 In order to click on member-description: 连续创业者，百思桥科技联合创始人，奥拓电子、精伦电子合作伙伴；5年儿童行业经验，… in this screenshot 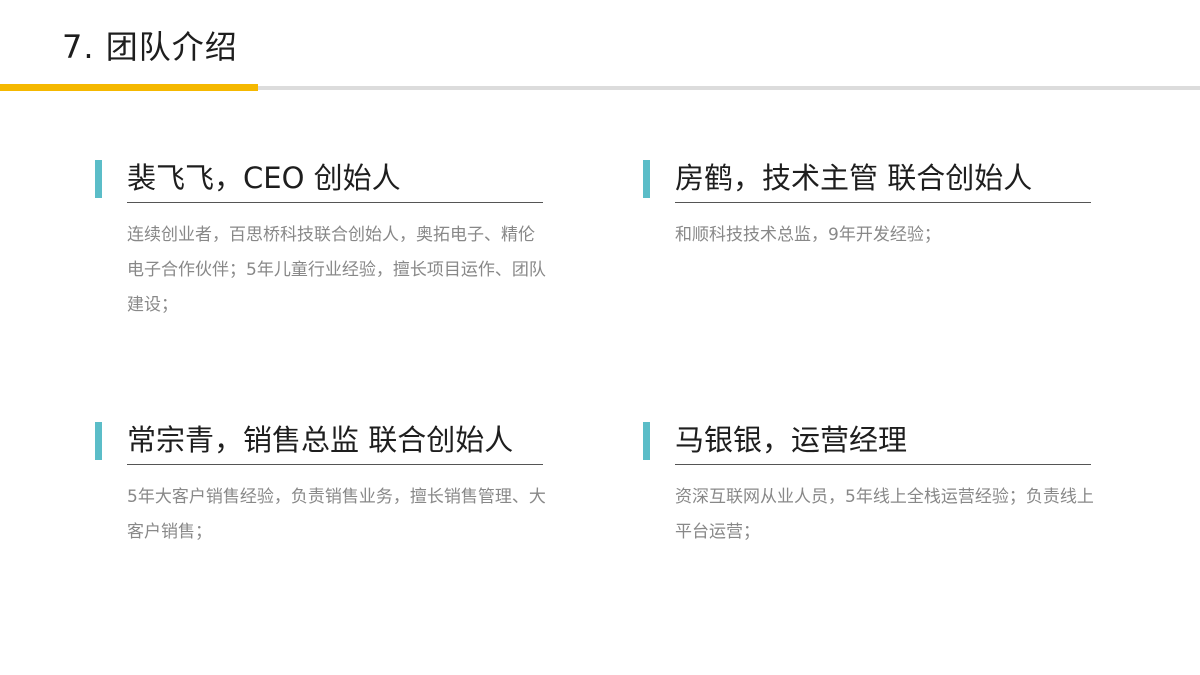, I will do `click(336, 270)`.